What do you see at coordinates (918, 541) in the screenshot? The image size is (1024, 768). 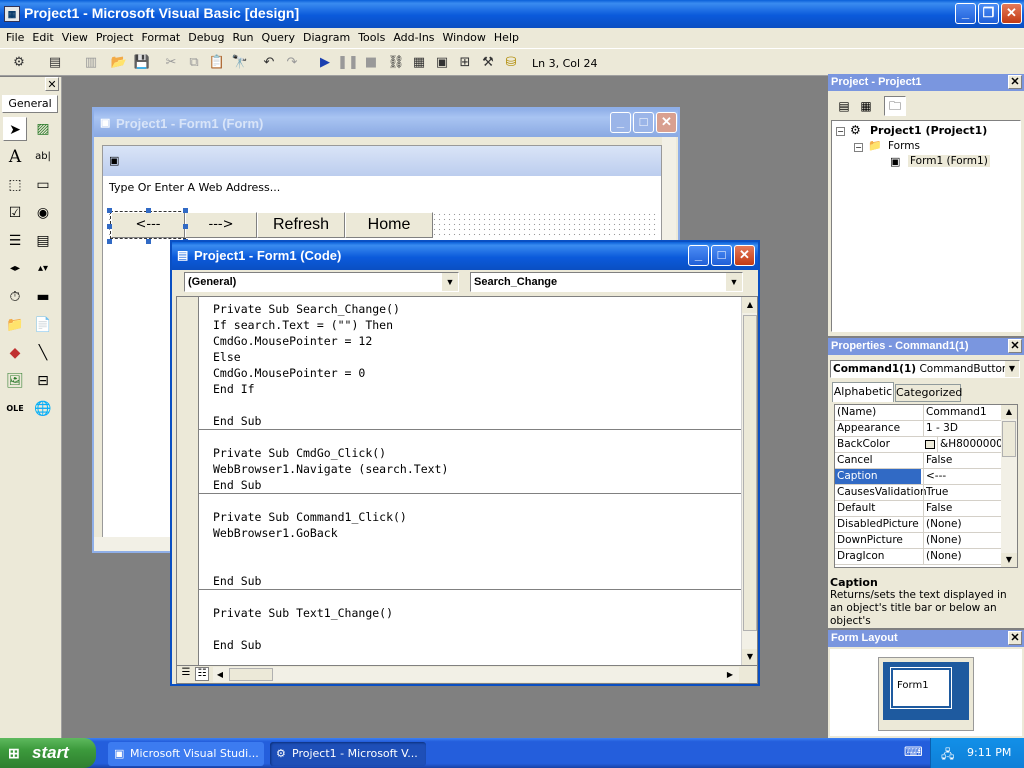 I see `property-row: DownPicture (None)` at bounding box center [918, 541].